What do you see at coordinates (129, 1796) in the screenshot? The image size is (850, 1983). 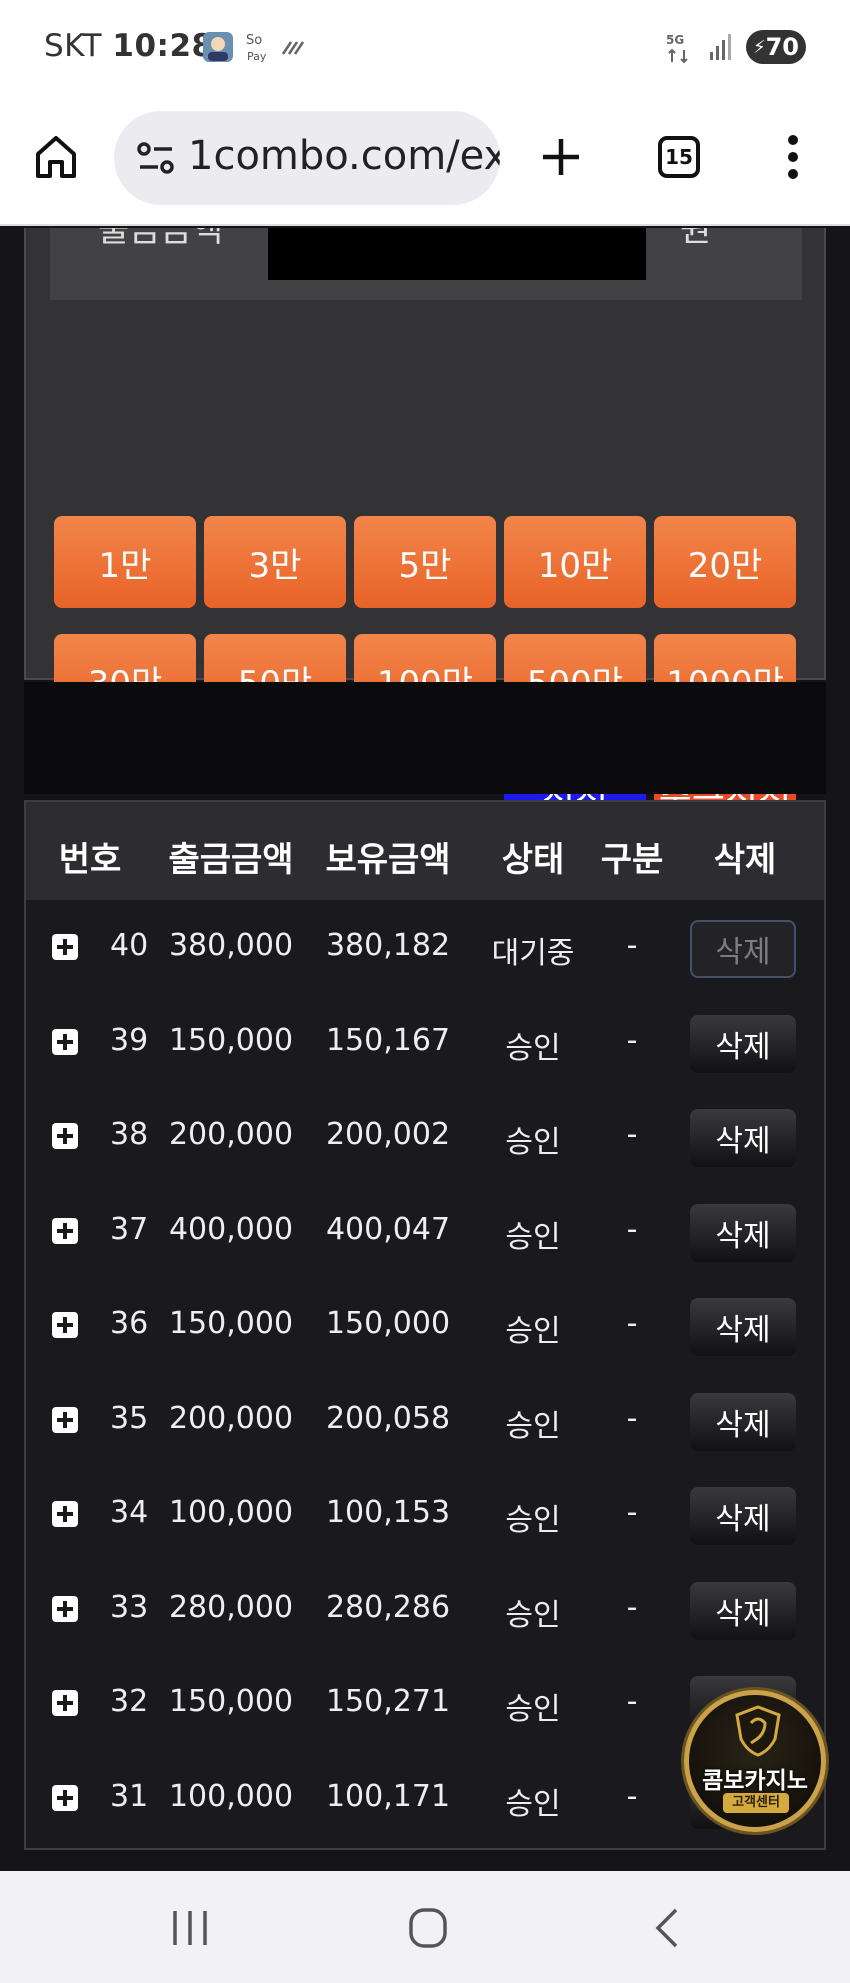 I see `row-number: 31` at bounding box center [129, 1796].